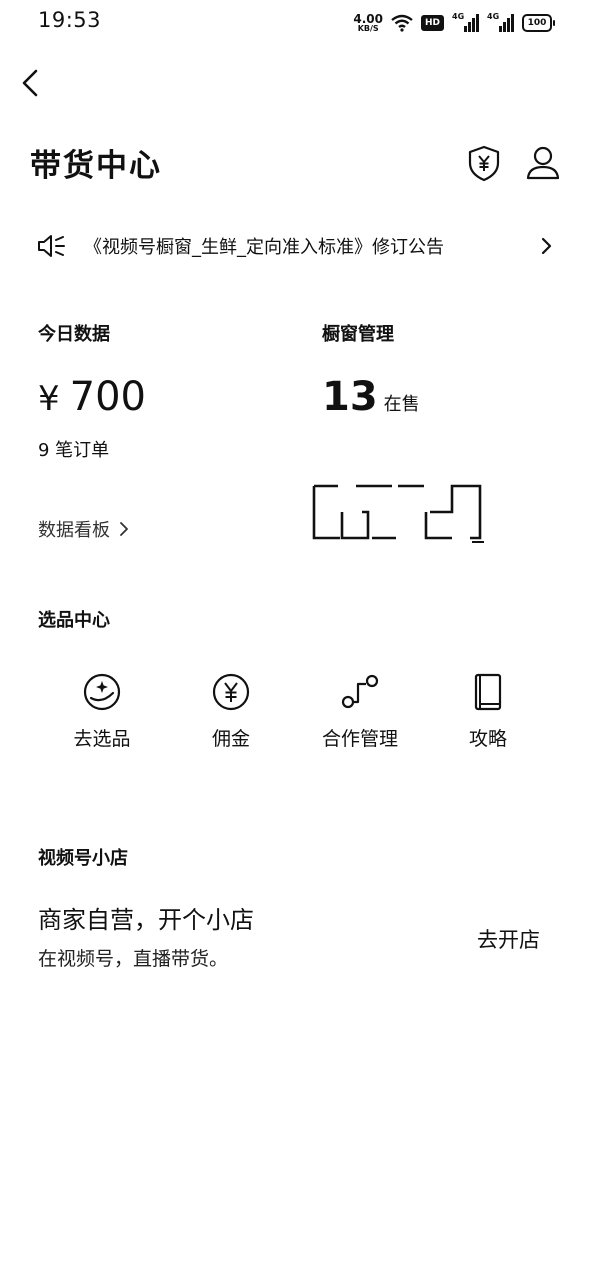 This screenshot has width=590, height=1280. I want to click on selection-center-label: 选品中心, so click(74, 620).